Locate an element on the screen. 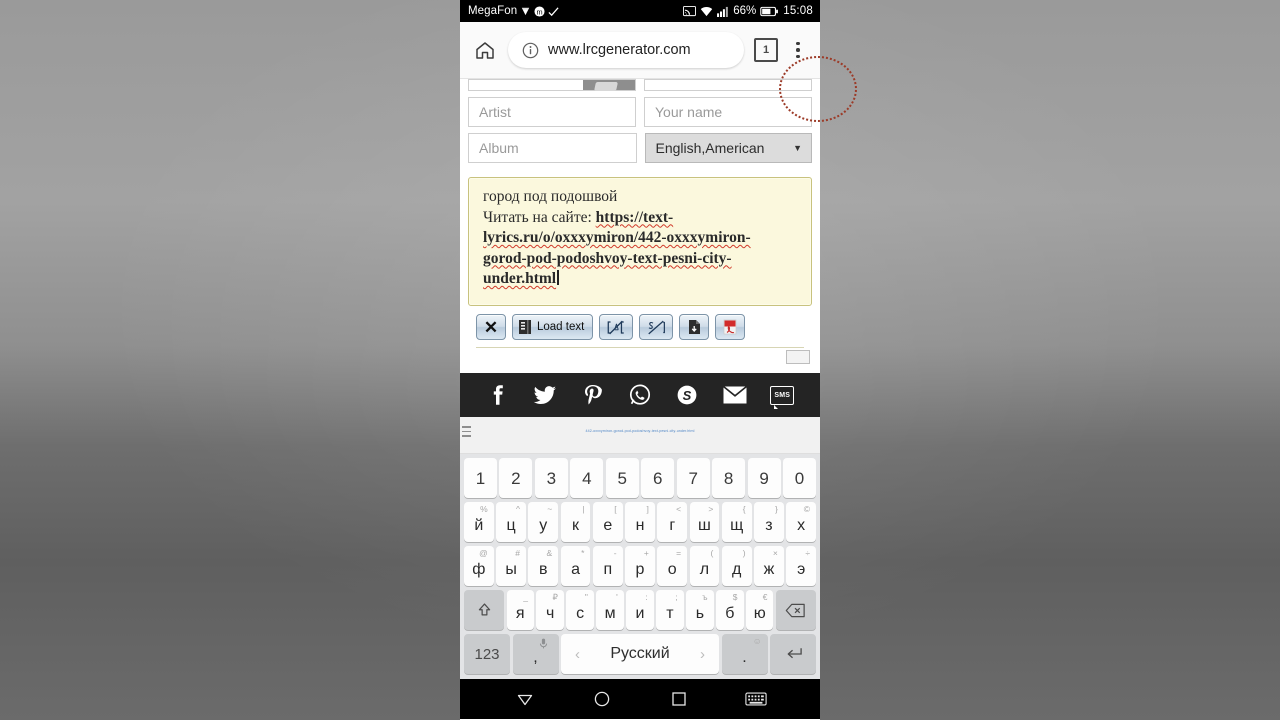 This screenshot has height=720, width=1280. key-v: & в is located at coordinates (543, 566).